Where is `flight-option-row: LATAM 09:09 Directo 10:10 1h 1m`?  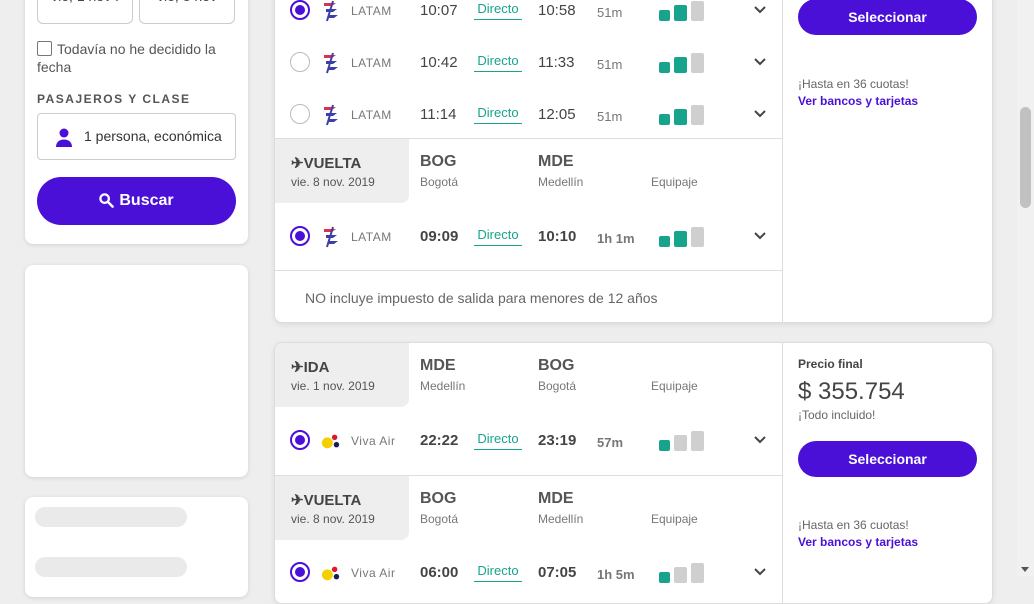 flight-option-row: LATAM 09:09 Directo 10:10 1h 1m is located at coordinates (528, 237).